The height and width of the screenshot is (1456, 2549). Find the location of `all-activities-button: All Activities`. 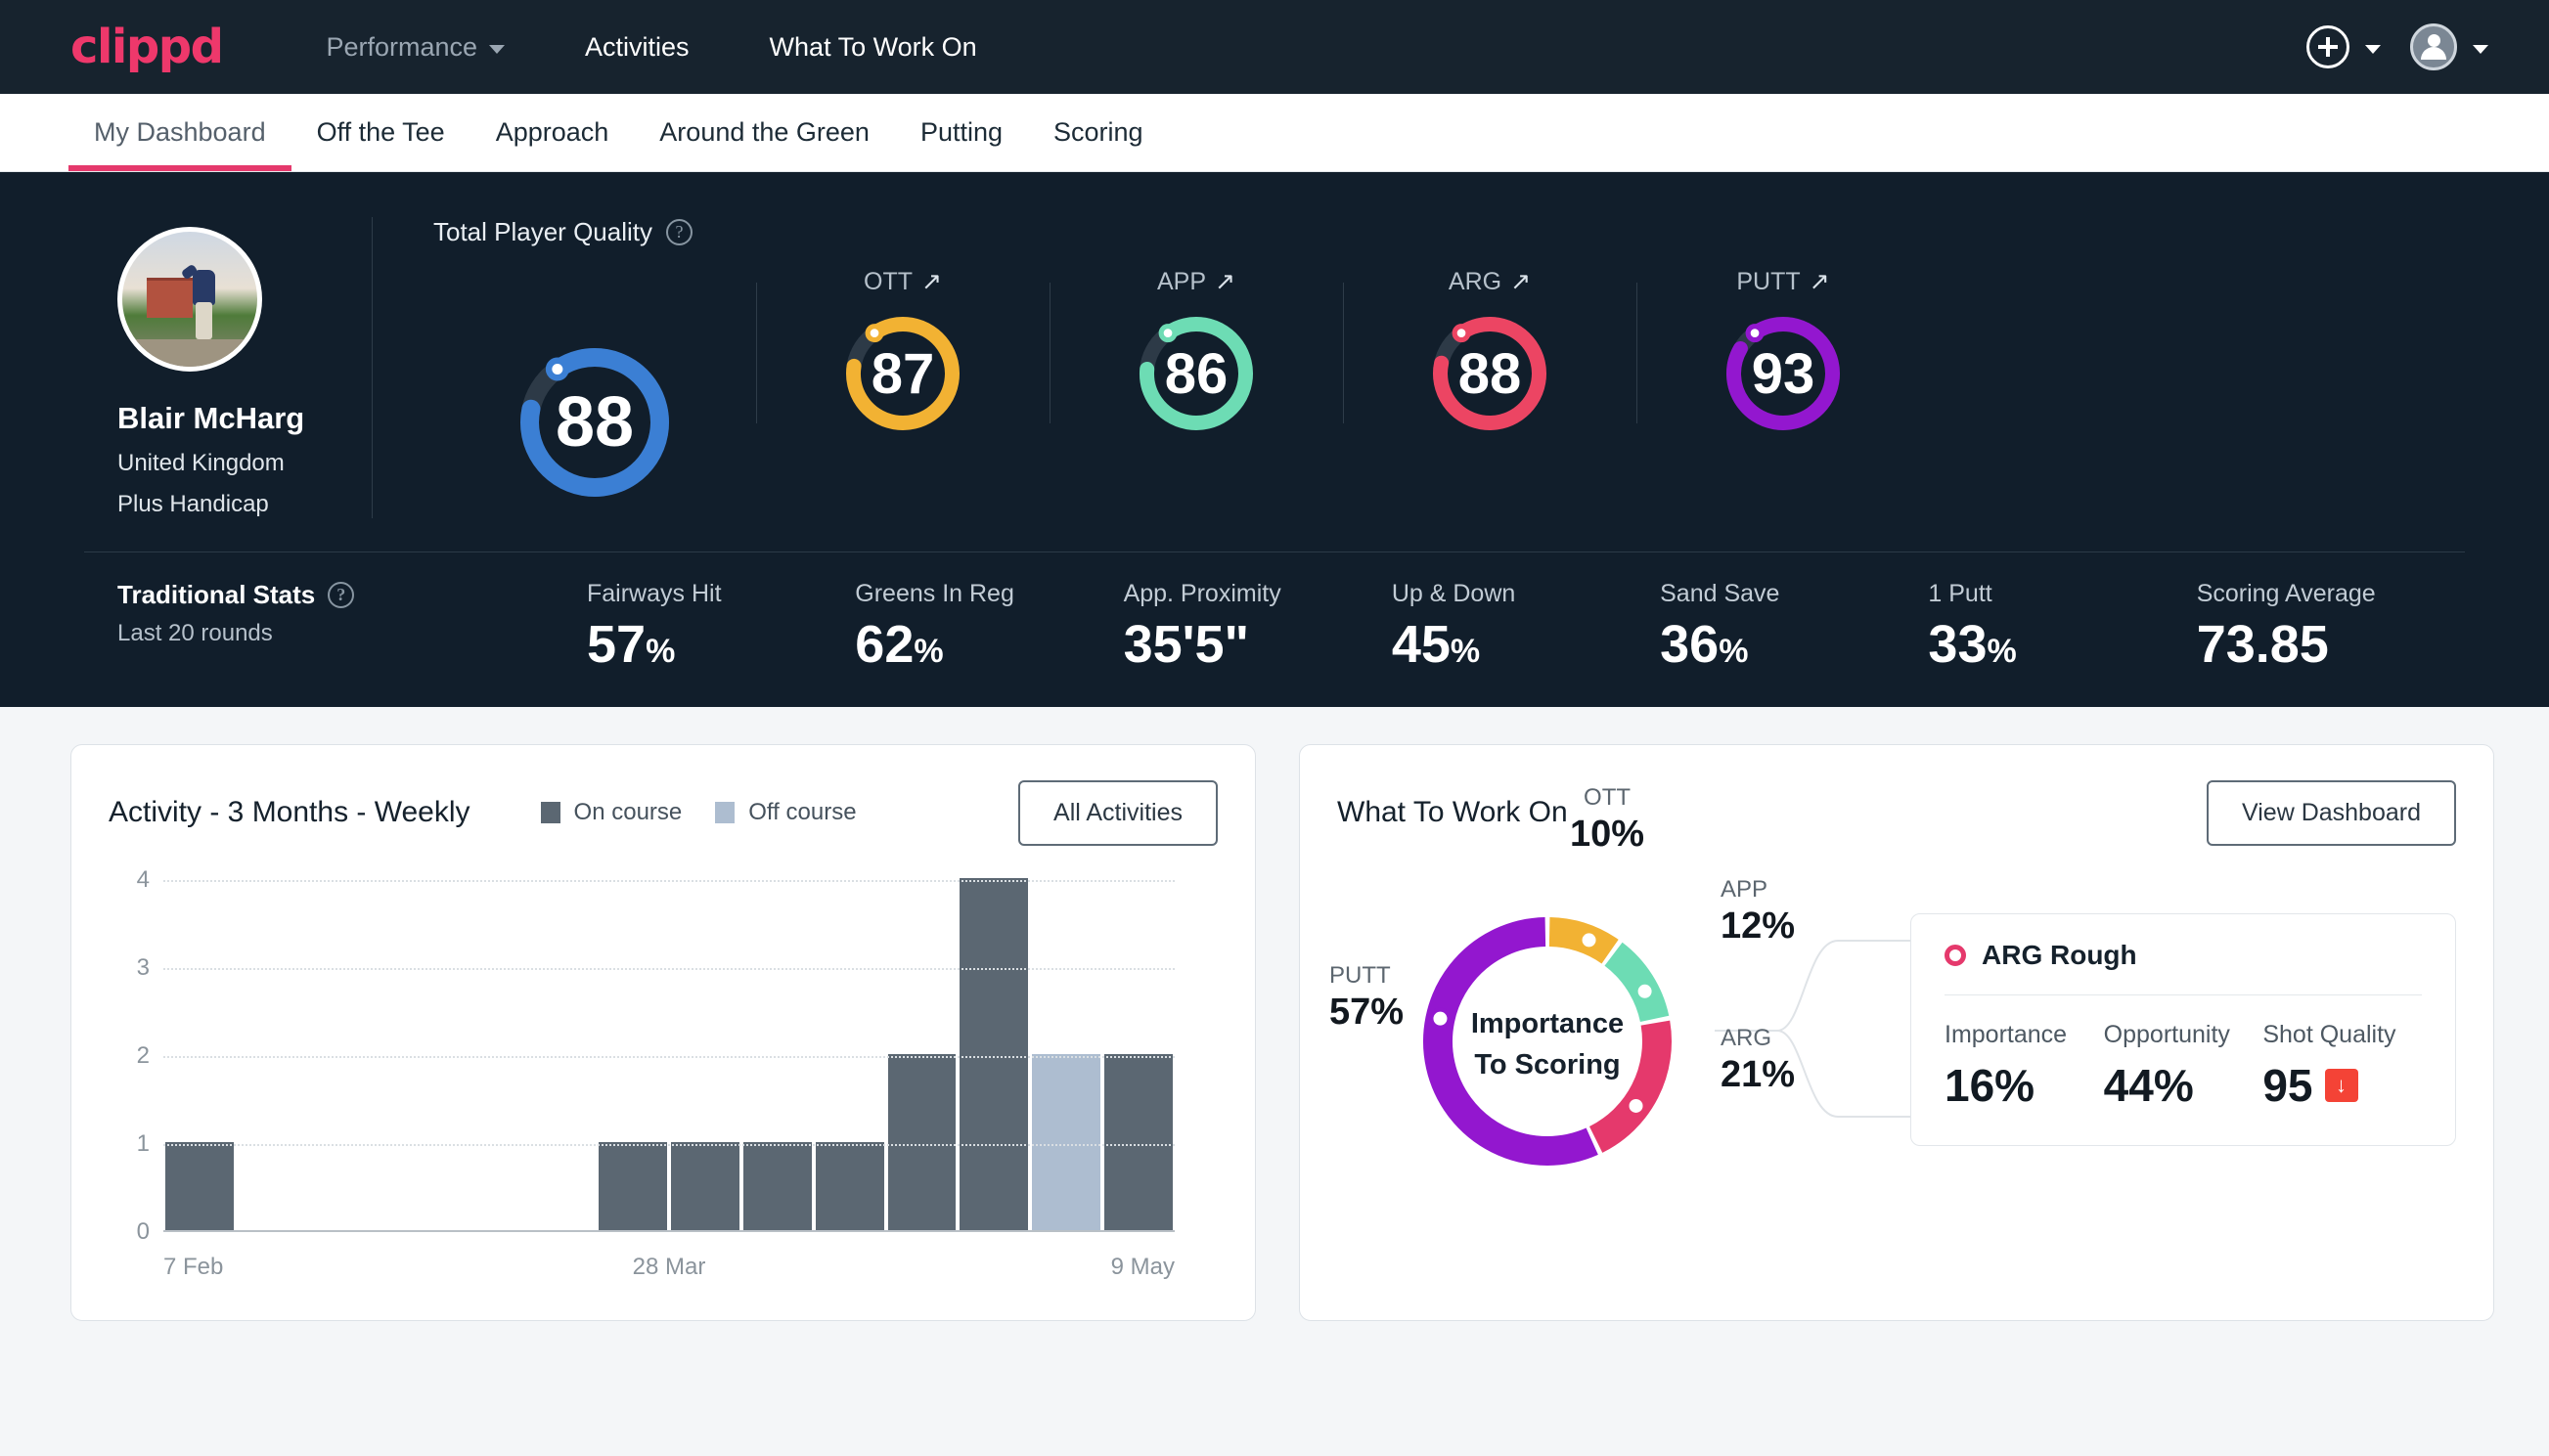

all-activities-button: All Activities is located at coordinates (1118, 812).